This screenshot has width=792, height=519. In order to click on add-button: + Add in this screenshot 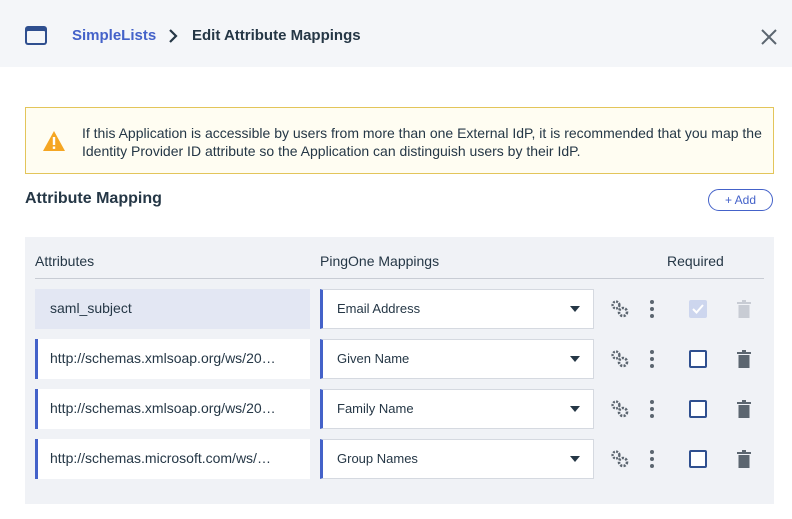, I will do `click(740, 200)`.